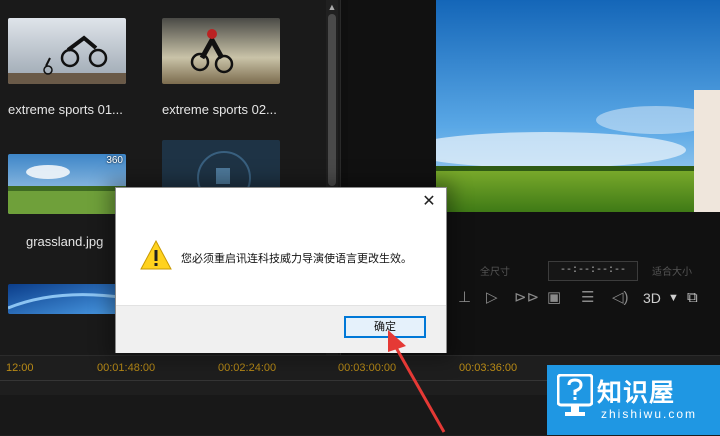 The image size is (720, 436). I want to click on 3d-dropdown-icon: ▼, so click(673, 298).